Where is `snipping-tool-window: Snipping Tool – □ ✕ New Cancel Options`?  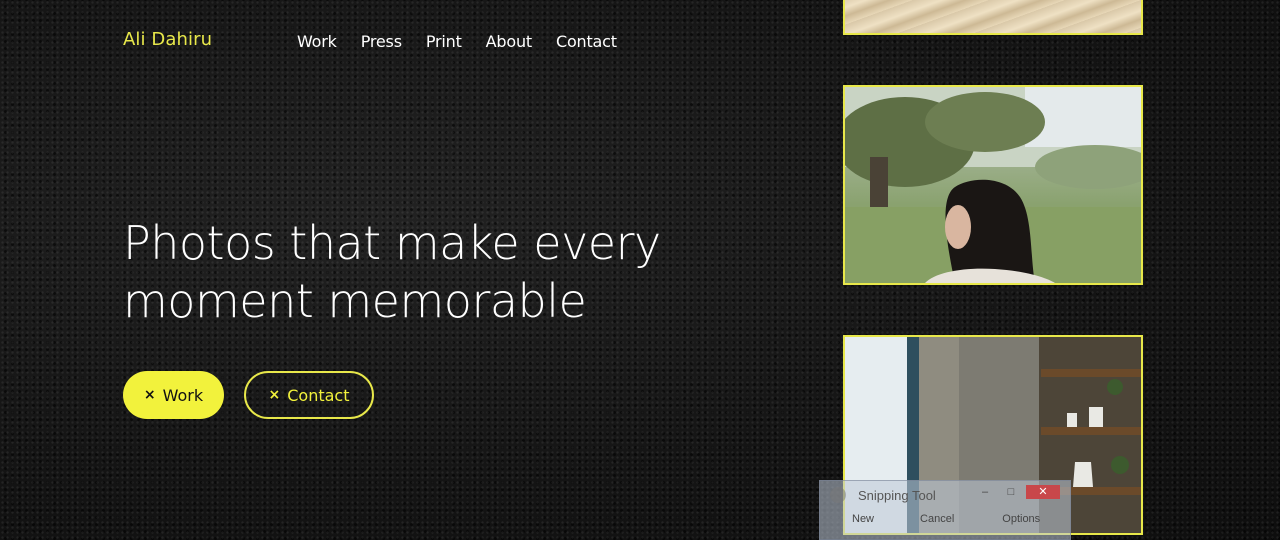
snipping-tool-window: Snipping Tool – □ ✕ New Cancel Options is located at coordinates (945, 510).